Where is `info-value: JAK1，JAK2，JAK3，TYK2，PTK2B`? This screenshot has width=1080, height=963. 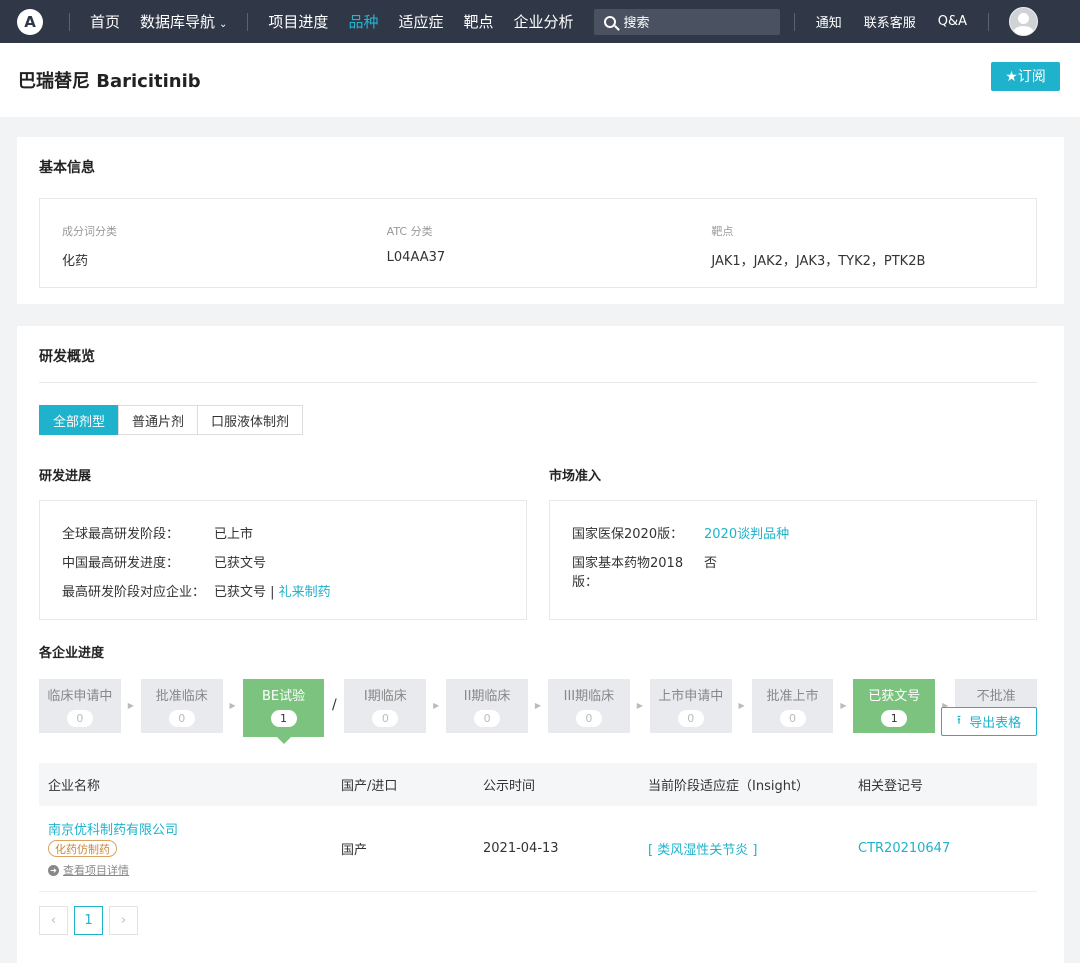 info-value: JAK1，JAK2，JAK3，TYK2，PTK2B is located at coordinates (818, 261).